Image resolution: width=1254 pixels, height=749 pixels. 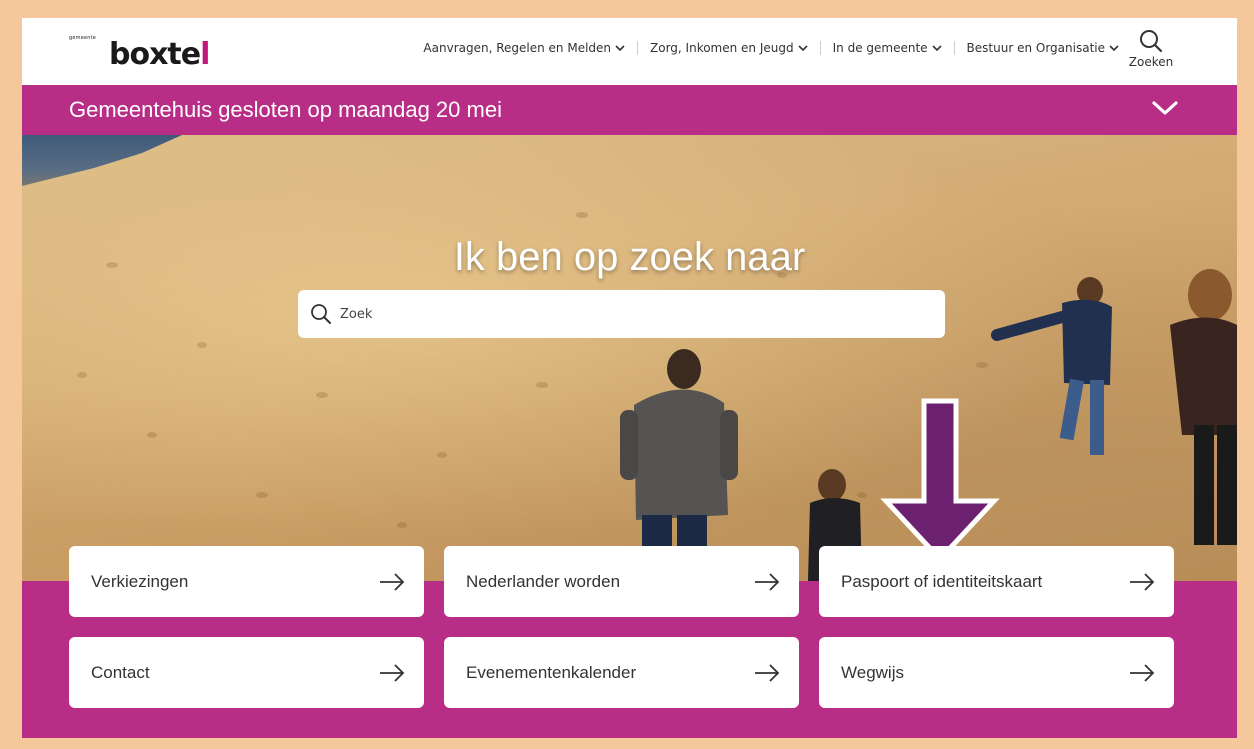 I want to click on tile-paspoort: Paspoort of identiteitskaart, so click(x=996, y=581).